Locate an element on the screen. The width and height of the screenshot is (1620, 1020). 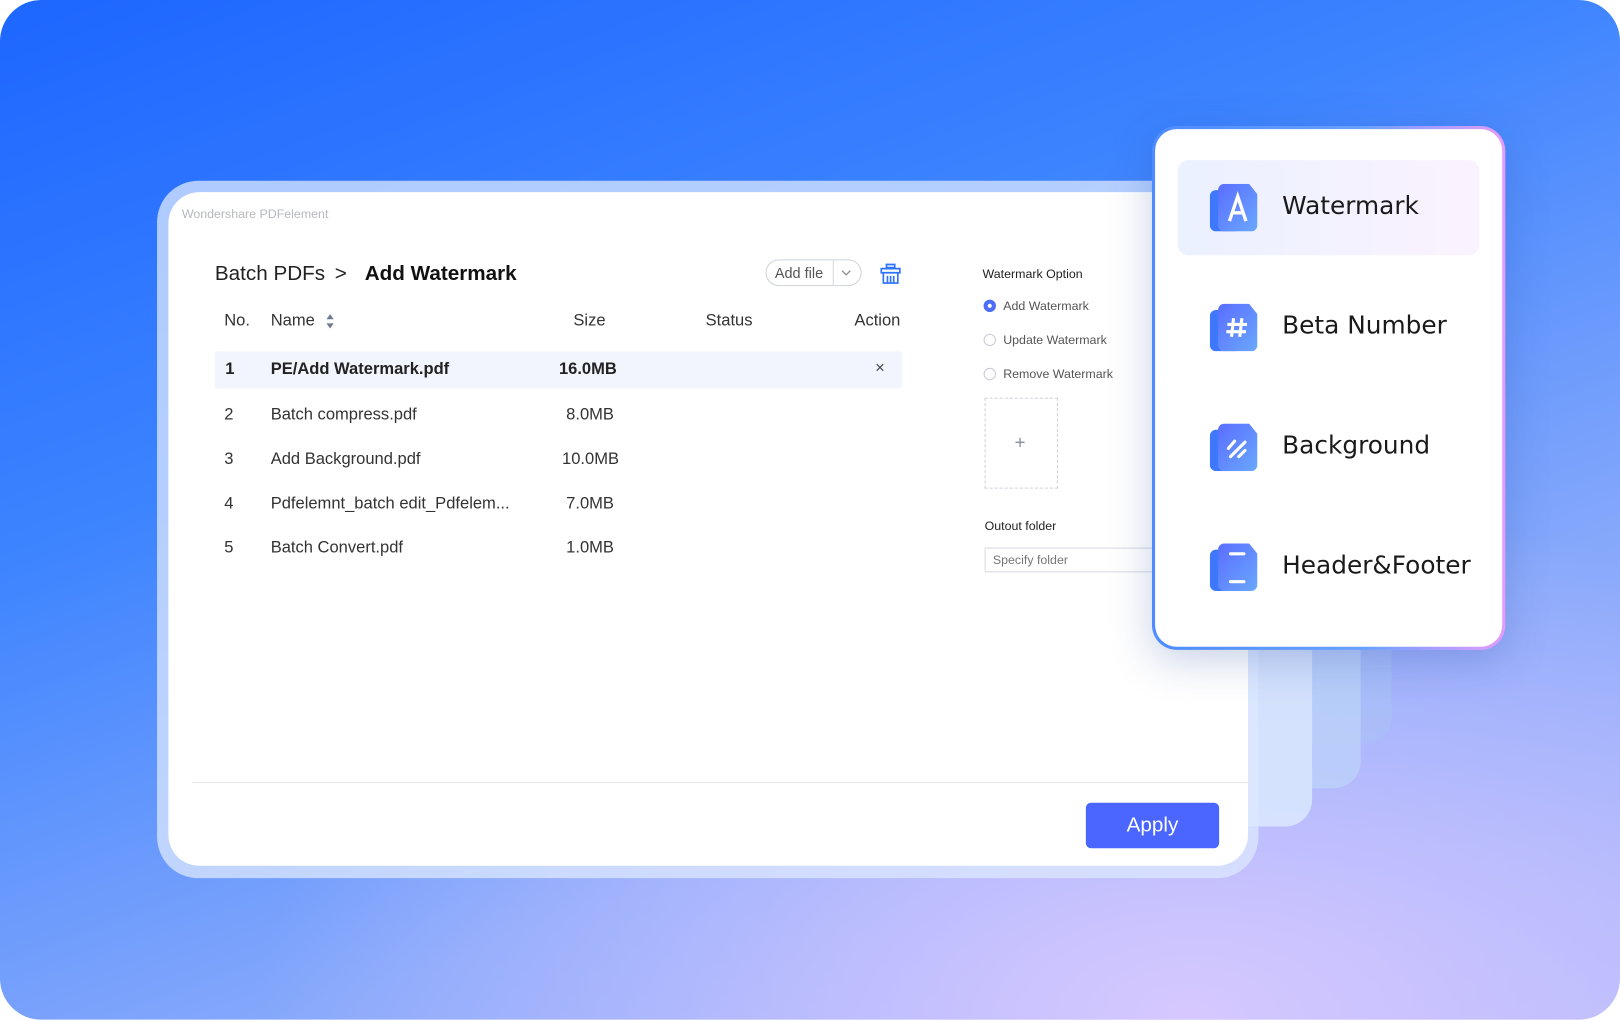
table-row: 4 Pdfelemnt_batch edit_Pdfelem... 7.0MB is located at coordinates (558, 504).